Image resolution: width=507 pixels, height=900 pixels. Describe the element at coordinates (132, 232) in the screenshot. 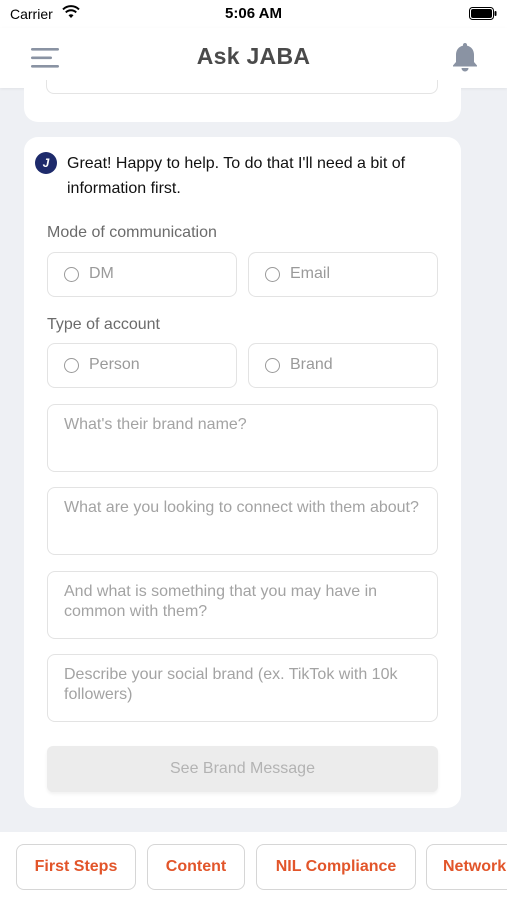

I see `mode-of-communication-label: Mode of communication` at that location.